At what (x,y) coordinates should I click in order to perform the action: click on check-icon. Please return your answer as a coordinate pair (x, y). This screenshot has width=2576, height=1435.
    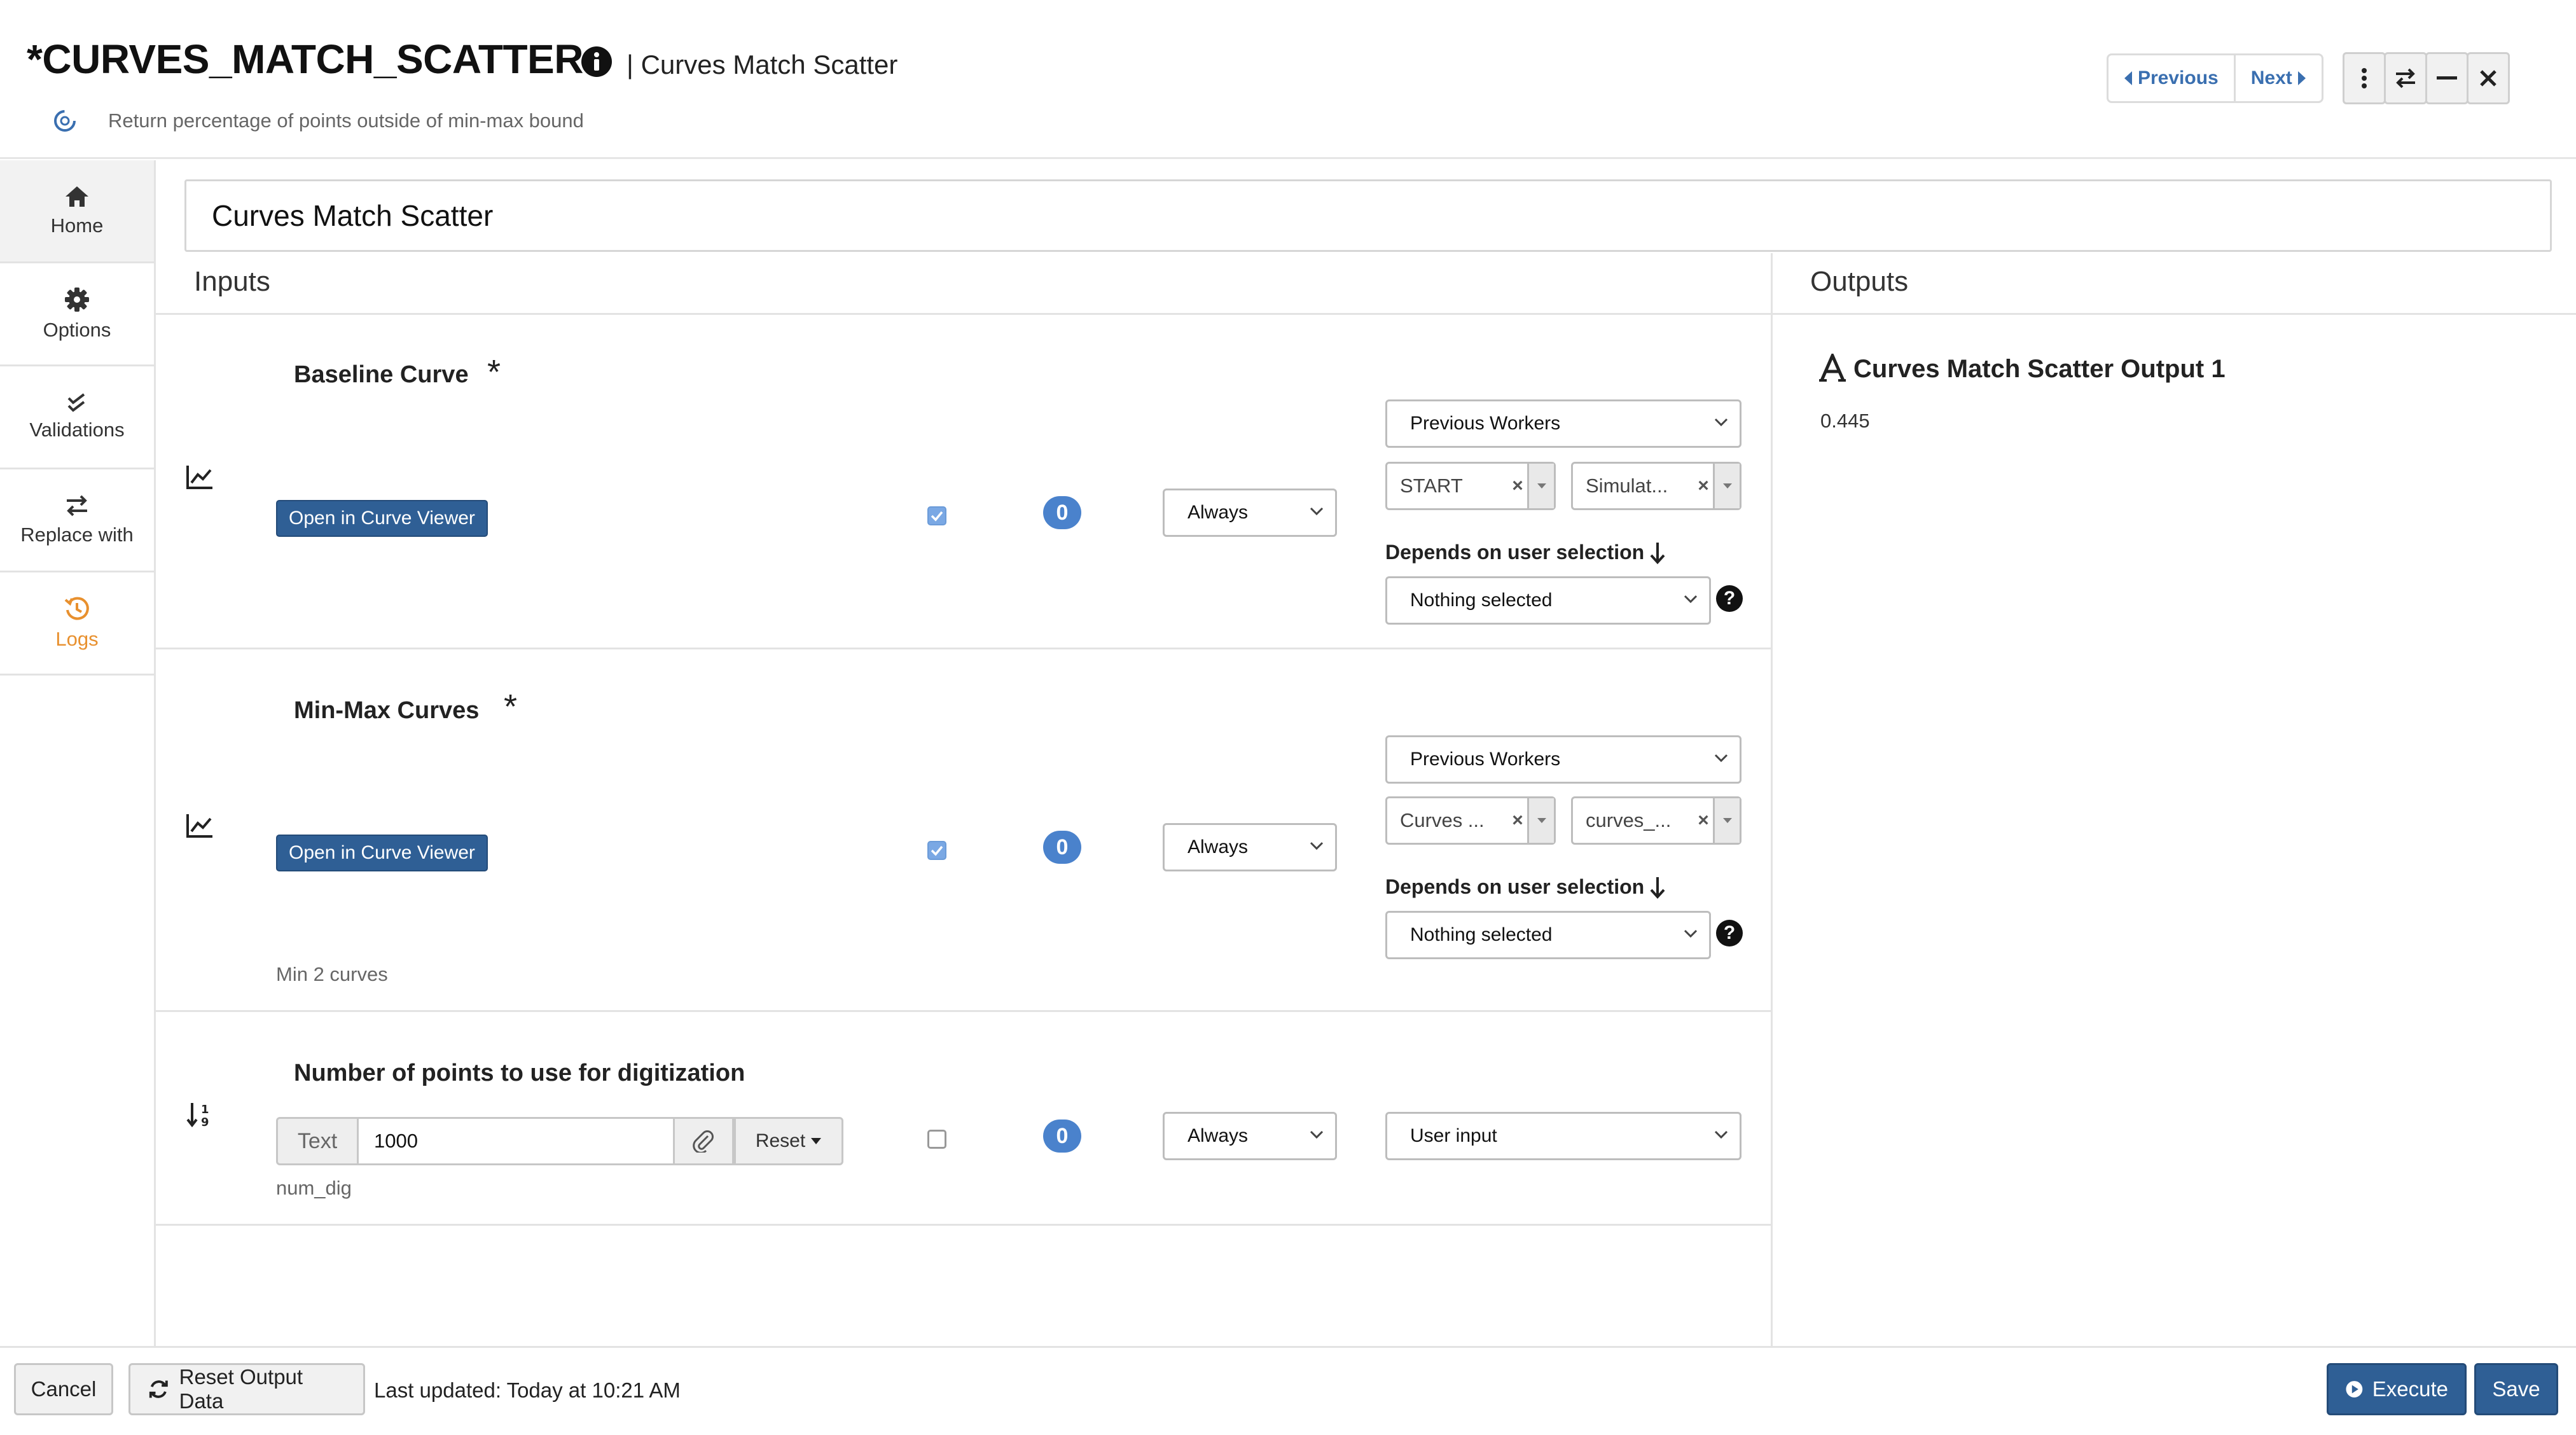
    Looking at the image, I should click on (937, 516).